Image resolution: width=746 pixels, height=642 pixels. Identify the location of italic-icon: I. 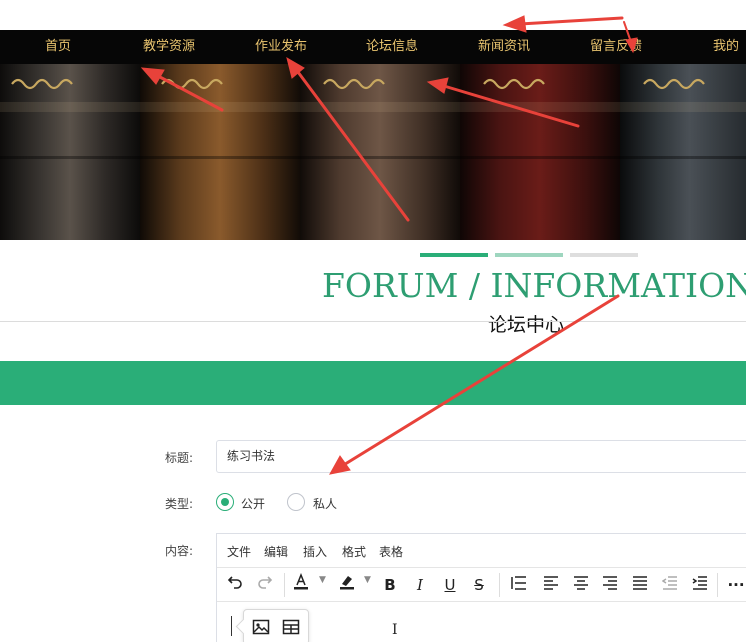
(420, 585).